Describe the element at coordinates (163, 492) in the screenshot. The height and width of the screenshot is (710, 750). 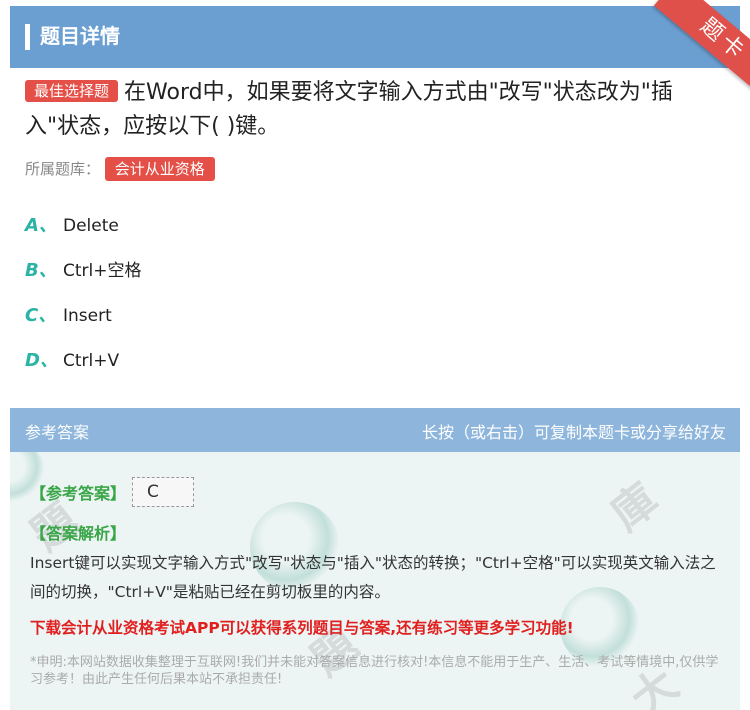
I see `answer-value: C` at that location.